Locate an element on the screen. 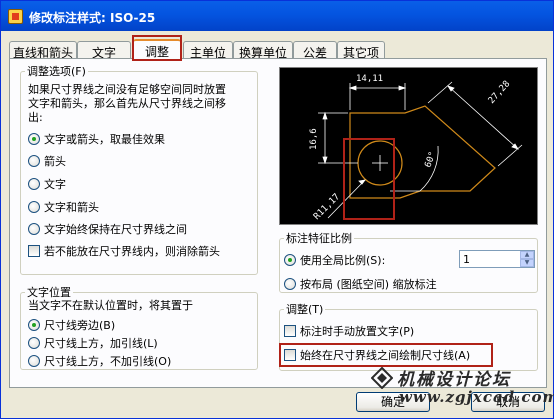  tab-fit: 调整 is located at coordinates (157, 50).